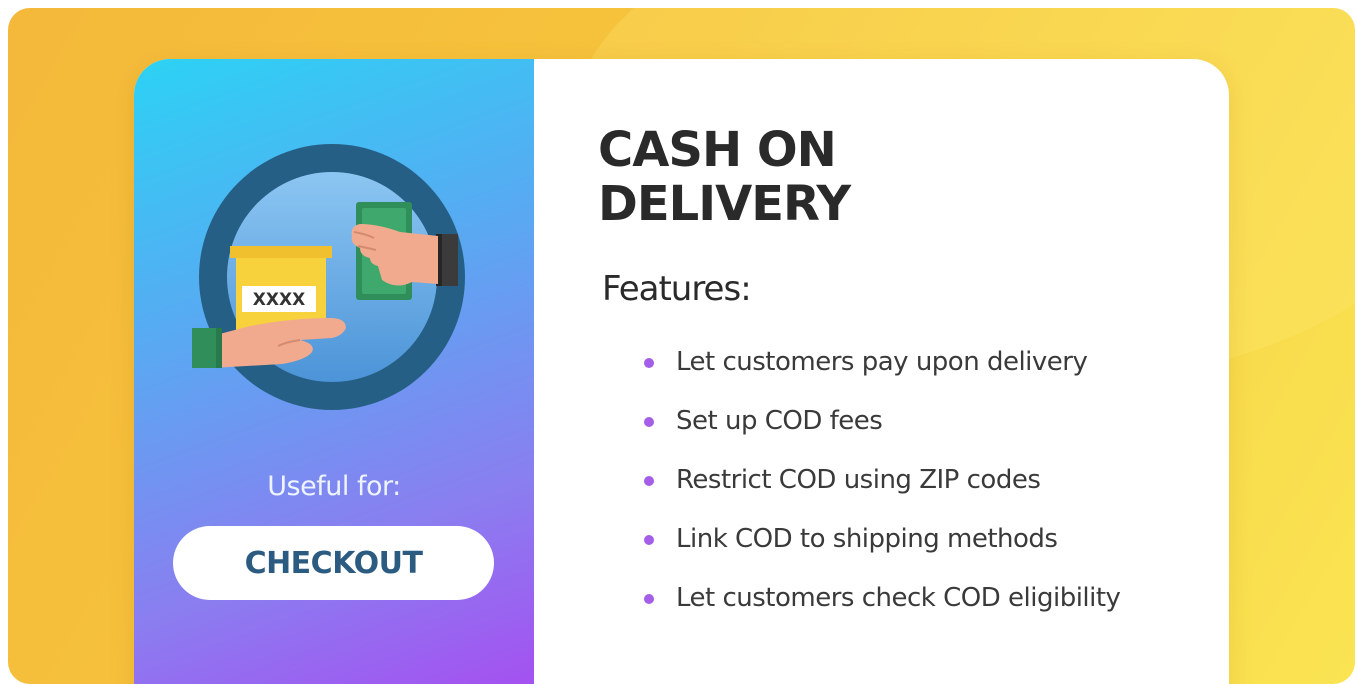  I want to click on title-line-1: CASH ON, so click(717, 150).